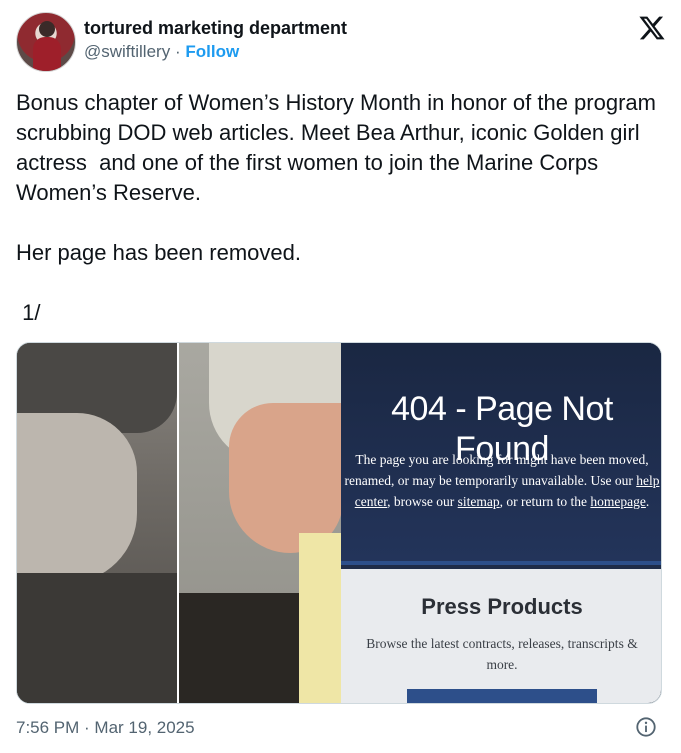 The width and height of the screenshot is (681, 753). I want to click on press-button-partial, so click(502, 696).